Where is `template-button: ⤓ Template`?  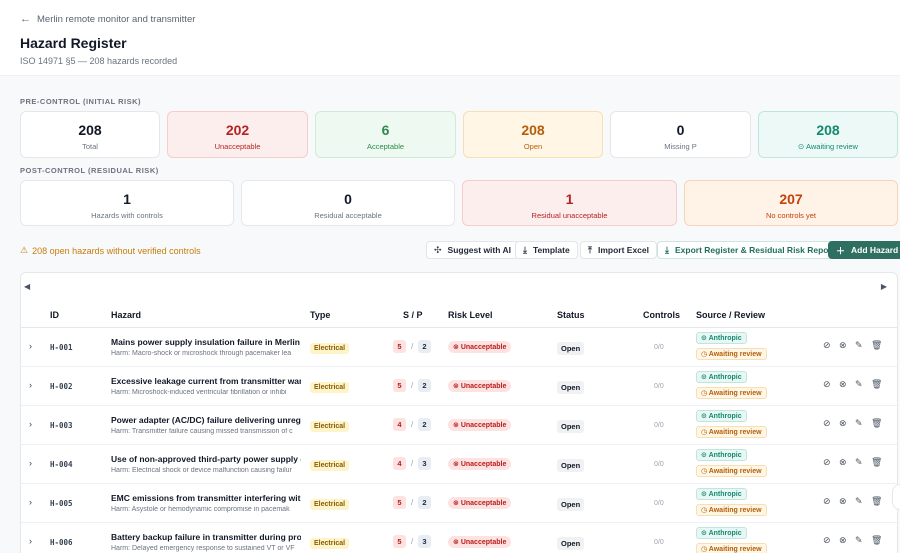 template-button: ⤓ Template is located at coordinates (546, 250).